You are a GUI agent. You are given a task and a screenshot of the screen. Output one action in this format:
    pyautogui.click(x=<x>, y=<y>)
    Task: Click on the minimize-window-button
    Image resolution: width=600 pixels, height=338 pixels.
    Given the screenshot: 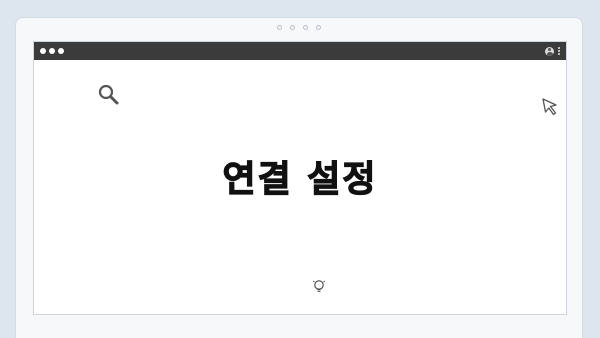 What is the action you would take?
    pyautogui.click(x=52, y=51)
    